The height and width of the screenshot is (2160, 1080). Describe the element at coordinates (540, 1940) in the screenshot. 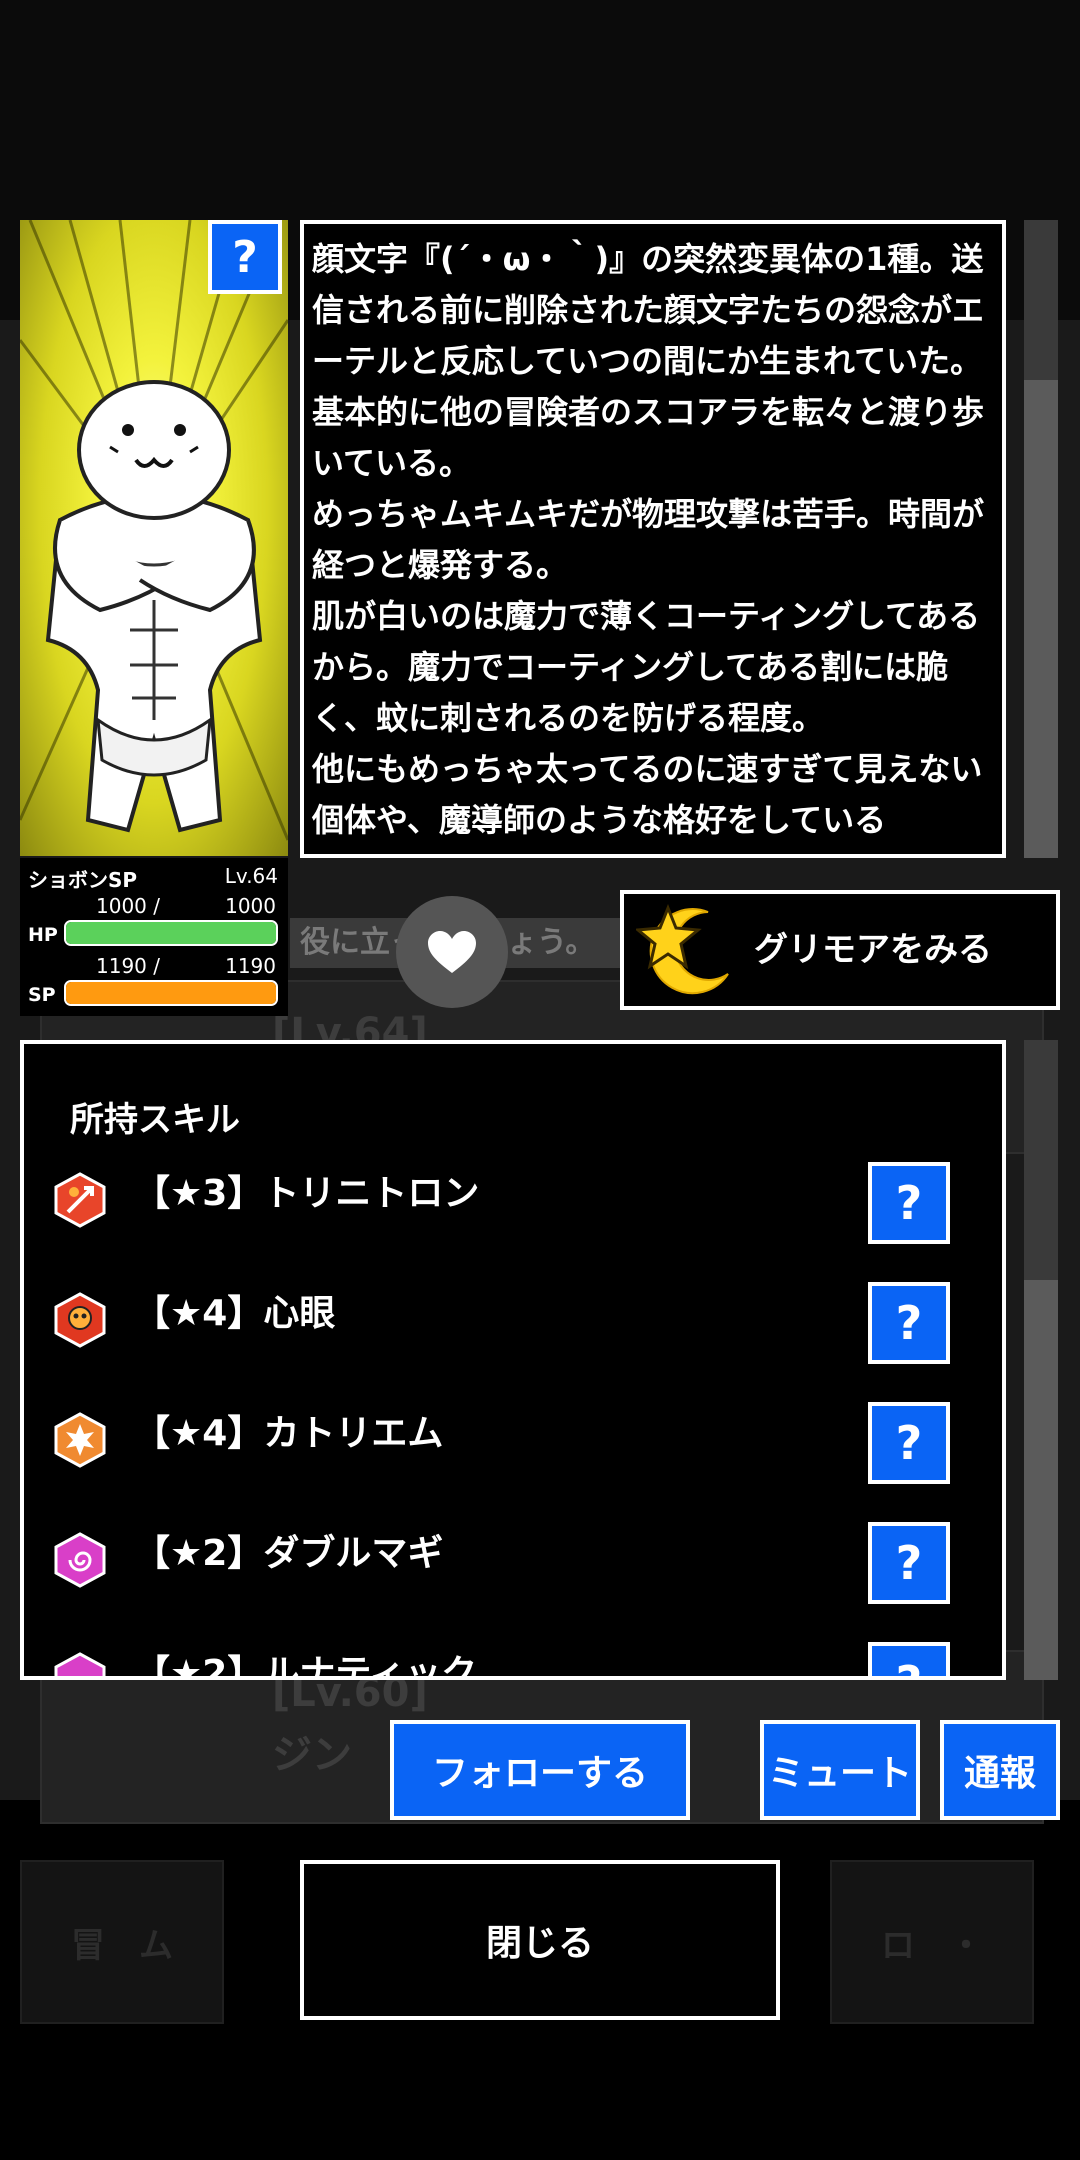

I see `close-button: 閉じる` at that location.